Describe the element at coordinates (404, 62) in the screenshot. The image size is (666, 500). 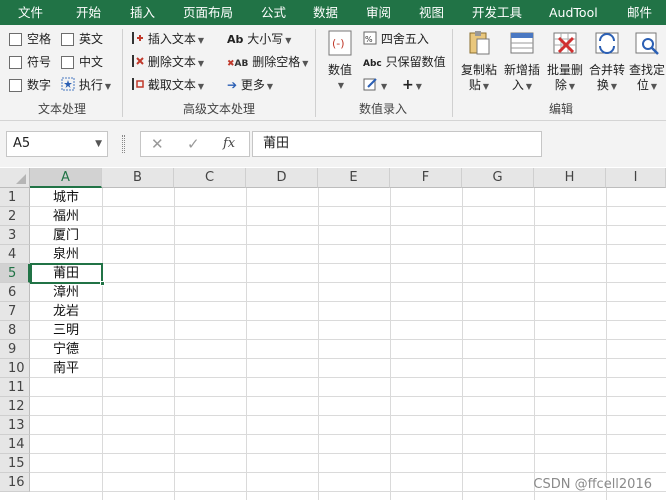
I see `keep-value-button: Abc 只保留数值` at that location.